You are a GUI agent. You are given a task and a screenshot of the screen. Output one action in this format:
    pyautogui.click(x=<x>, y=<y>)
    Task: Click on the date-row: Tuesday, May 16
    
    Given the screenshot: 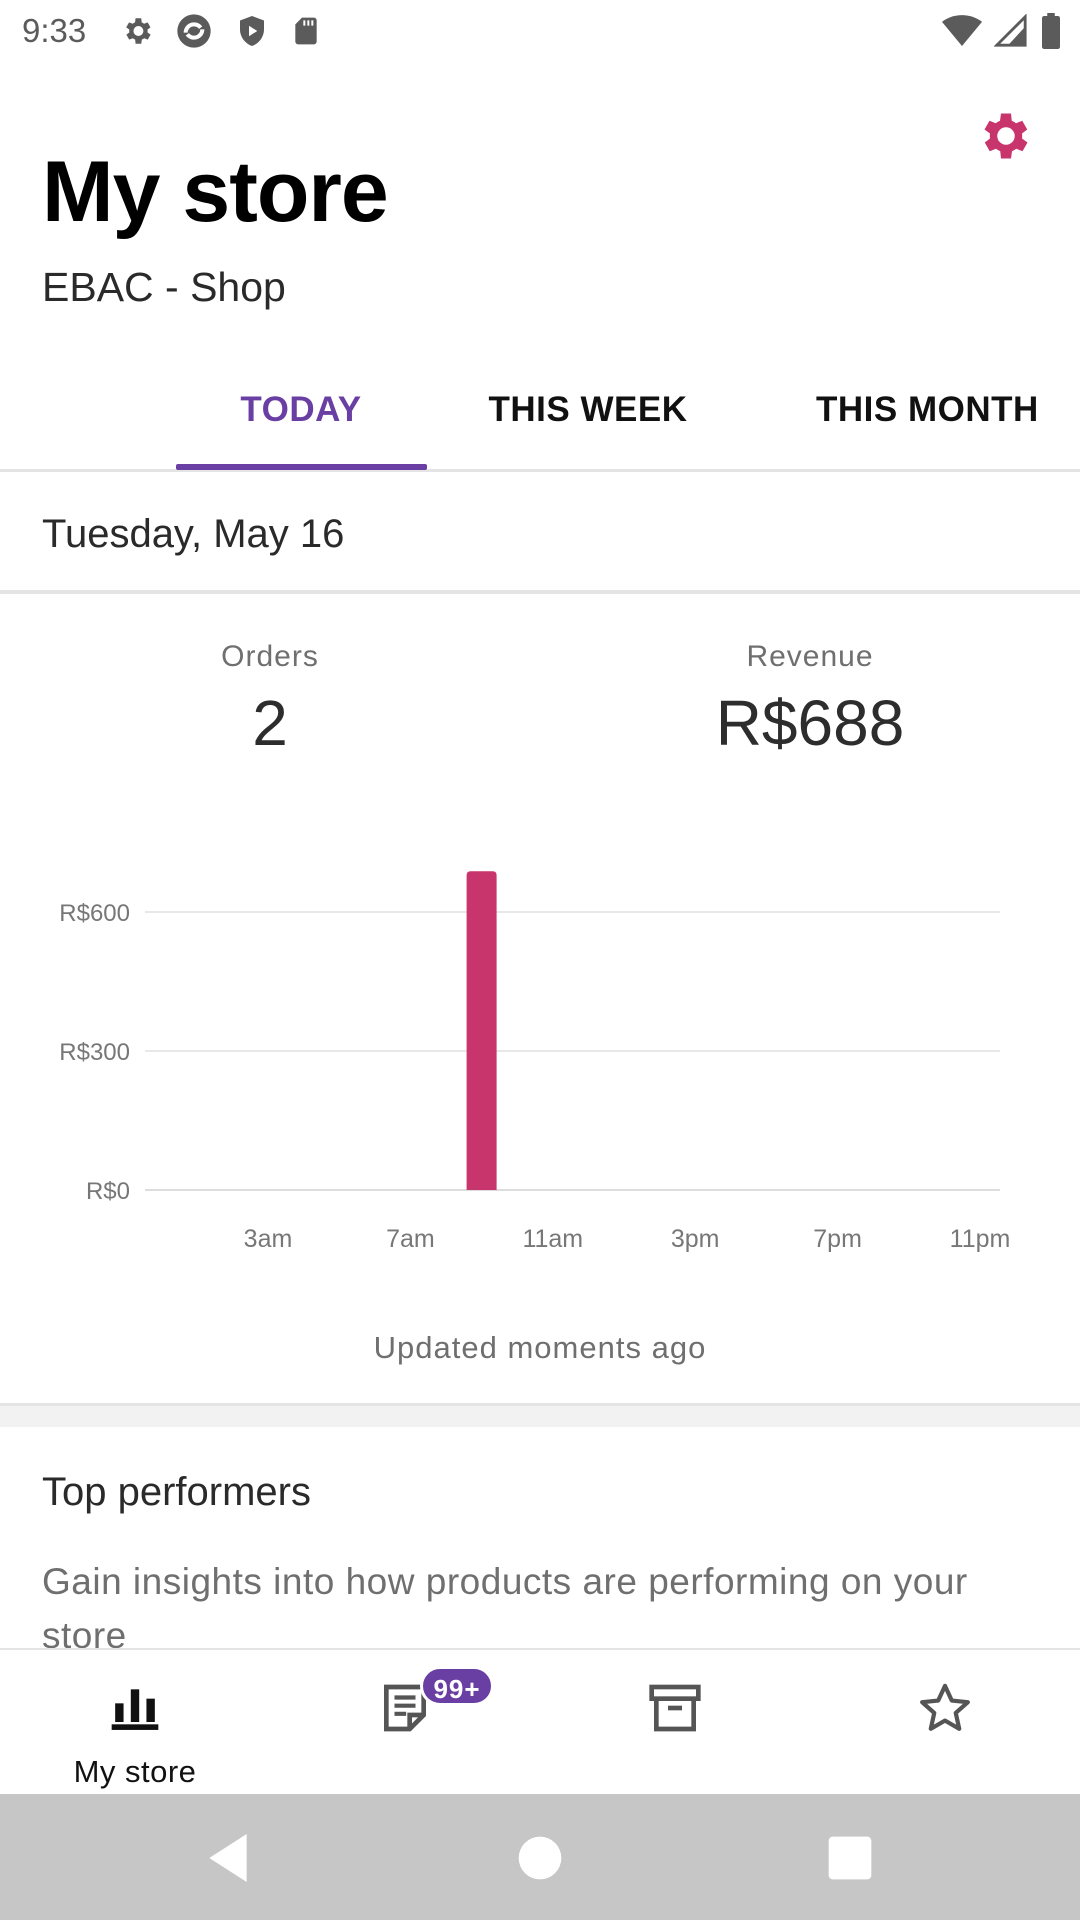 What is the action you would take?
    pyautogui.click(x=540, y=533)
    